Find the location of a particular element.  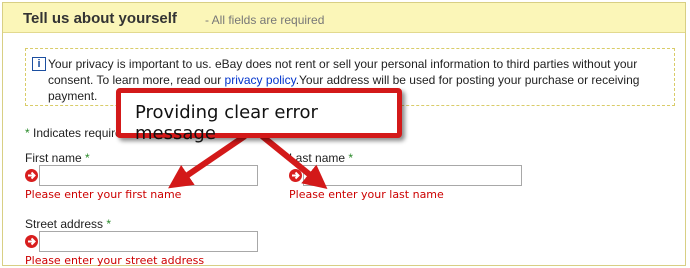

last-name-input is located at coordinates (412, 175).